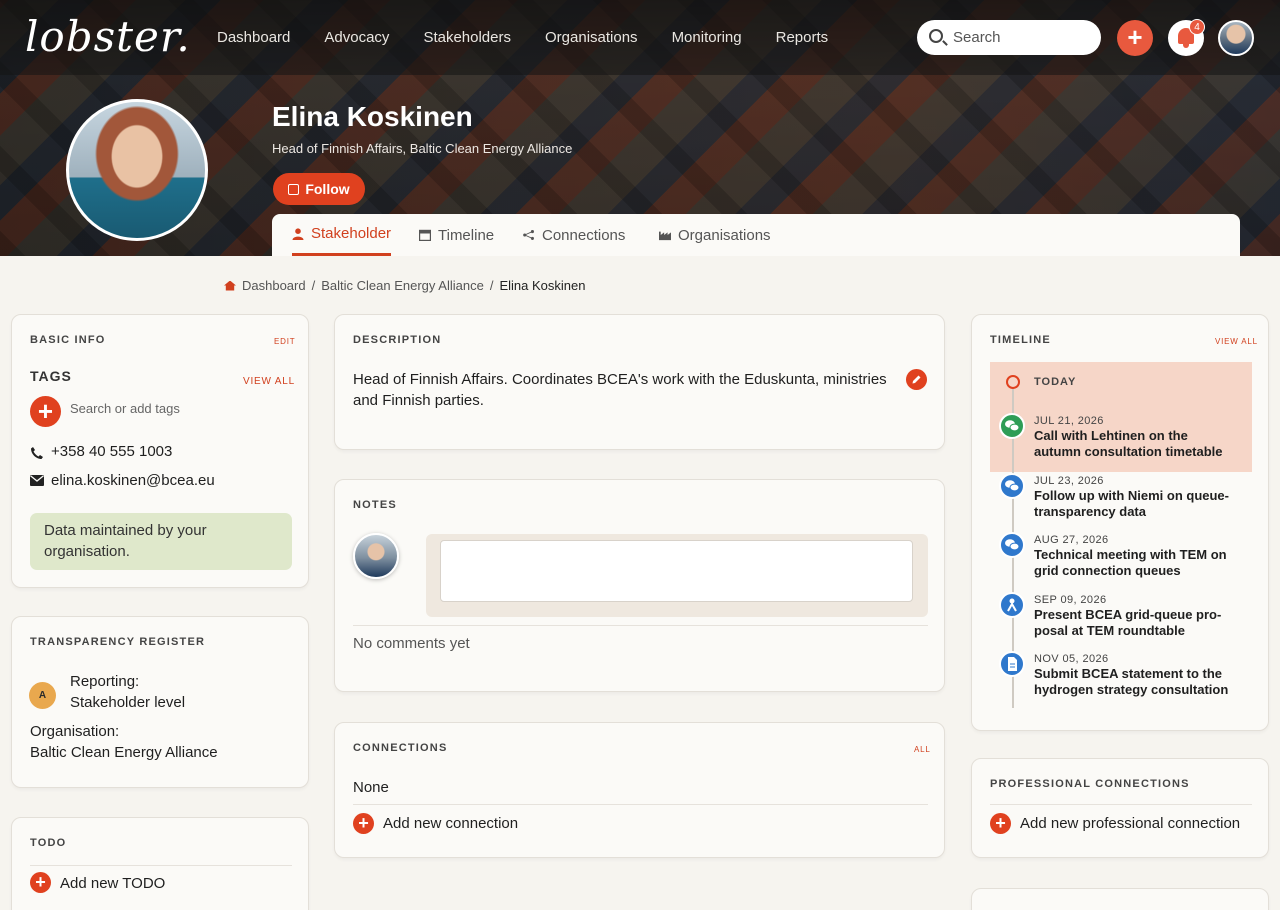 This screenshot has height=910, width=1280. Describe the element at coordinates (802, 37) in the screenshot. I see `nav-reports: Reports` at that location.